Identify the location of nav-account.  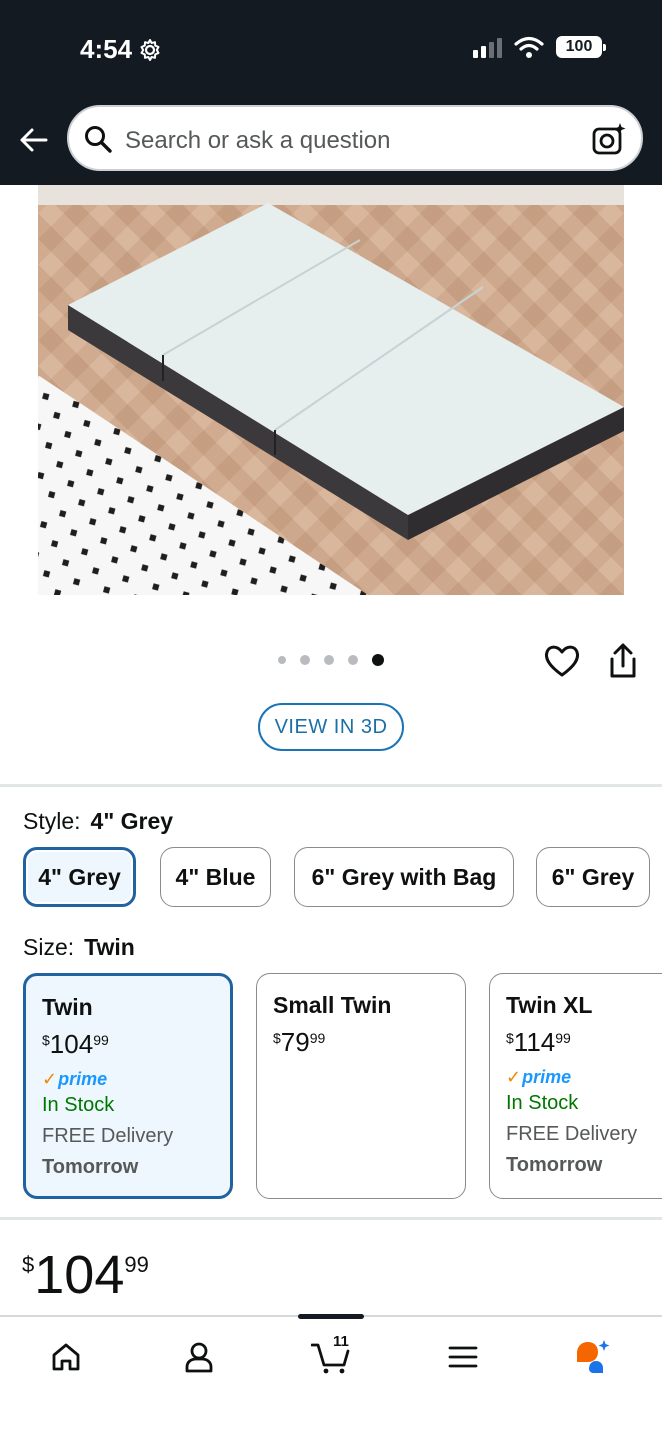
(199, 1357).